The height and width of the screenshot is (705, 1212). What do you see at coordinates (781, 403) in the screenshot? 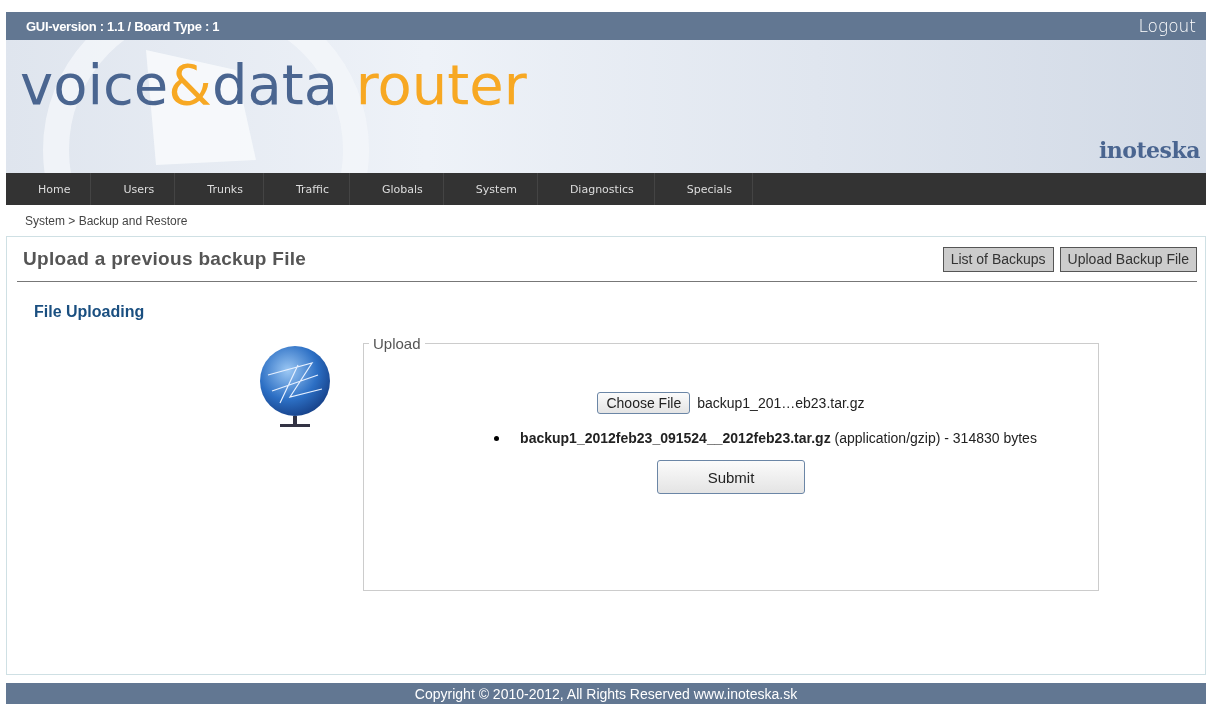
I see `chosen-file-name: backup1_201…eb23.tar.gz` at bounding box center [781, 403].